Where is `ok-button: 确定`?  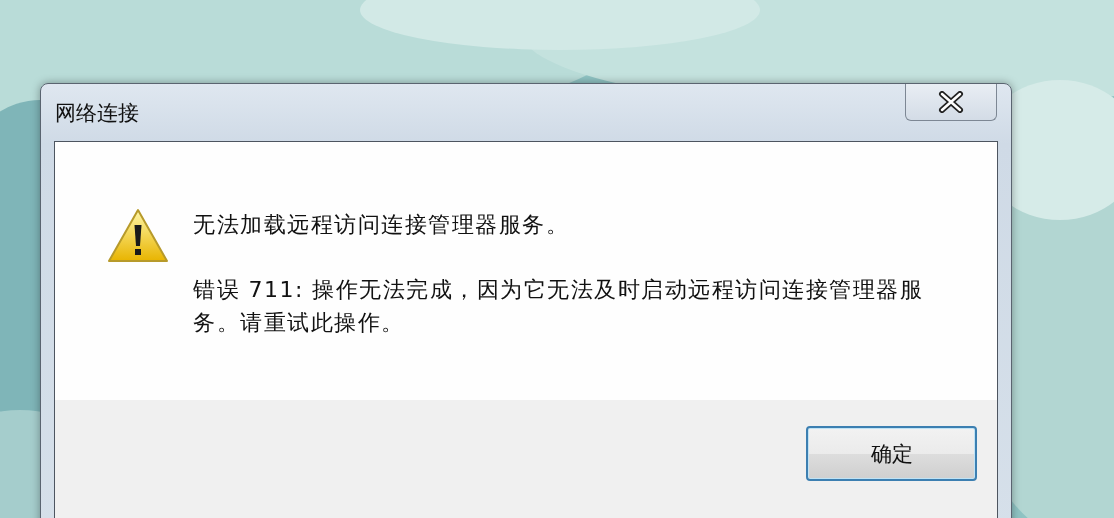
ok-button: 确定 is located at coordinates (891, 453).